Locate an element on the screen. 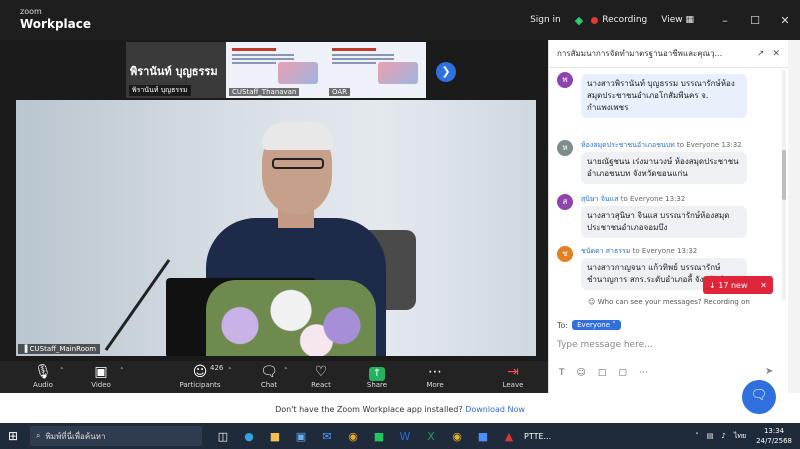 This screenshot has height=449, width=800. participant-tile: OAR is located at coordinates (376, 70).